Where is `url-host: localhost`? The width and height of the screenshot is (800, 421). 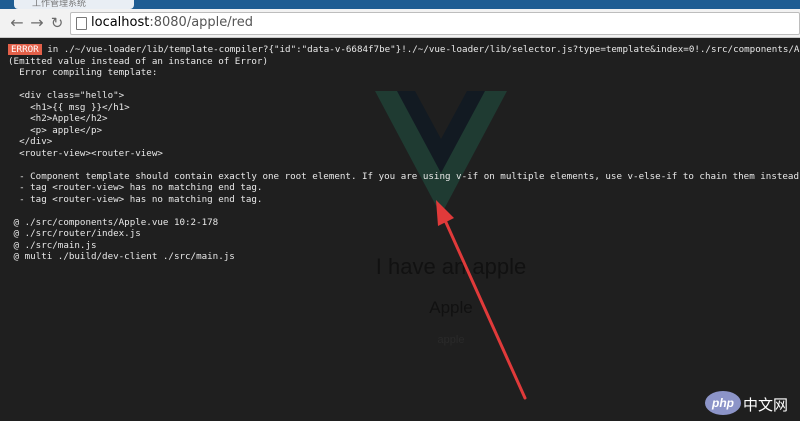 url-host: localhost is located at coordinates (120, 22).